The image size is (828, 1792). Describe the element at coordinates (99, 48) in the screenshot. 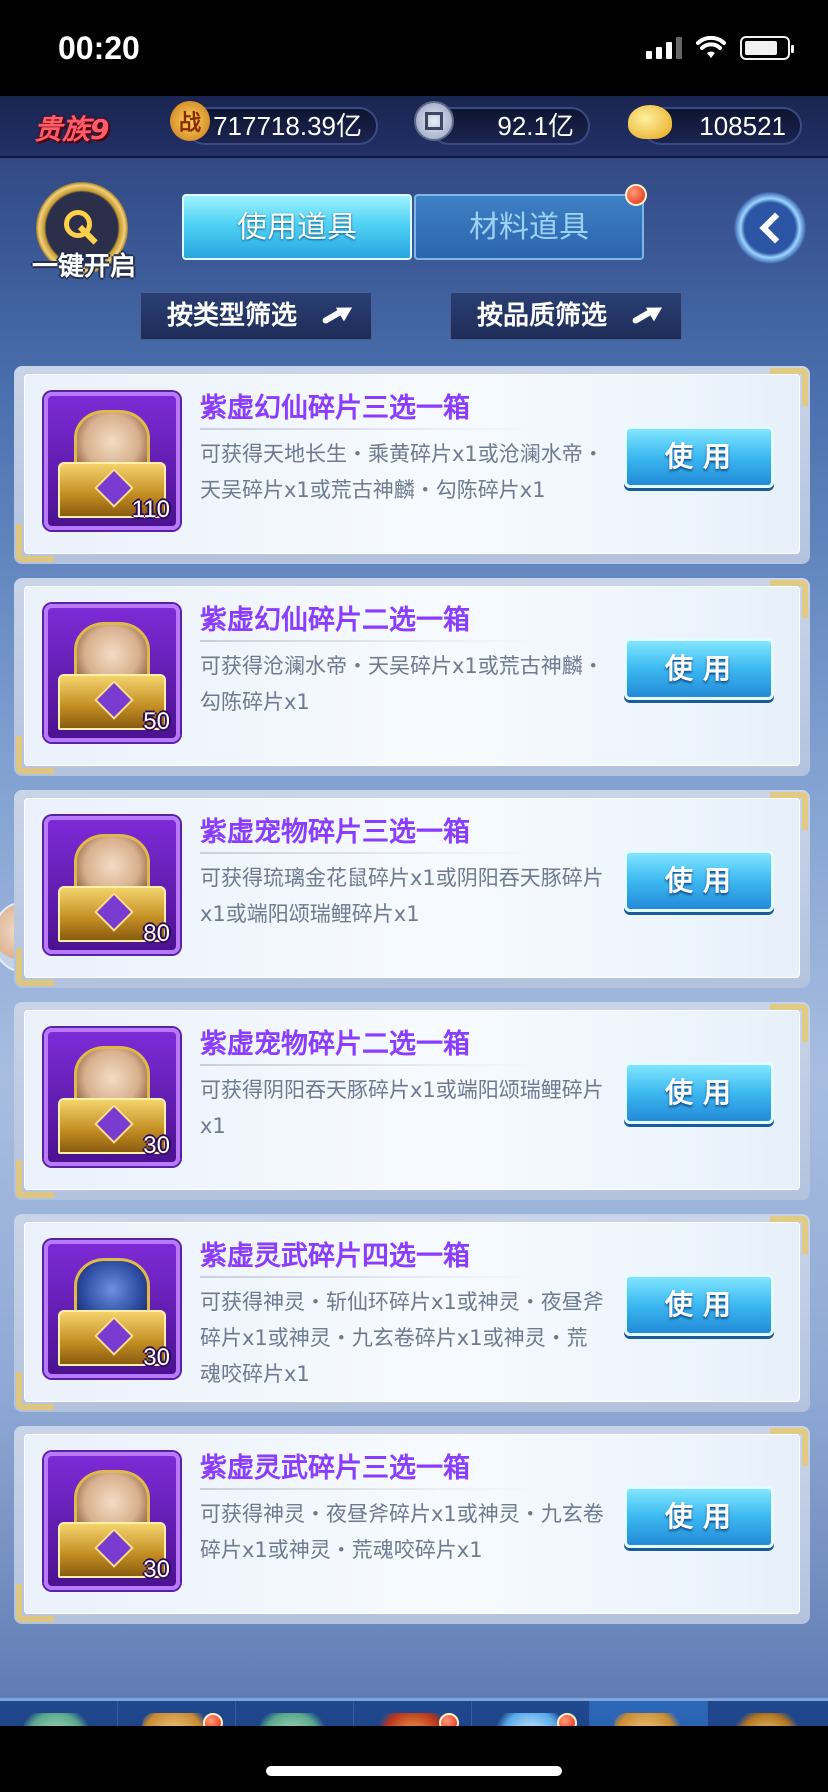

I see `status-time: 00:20` at that location.